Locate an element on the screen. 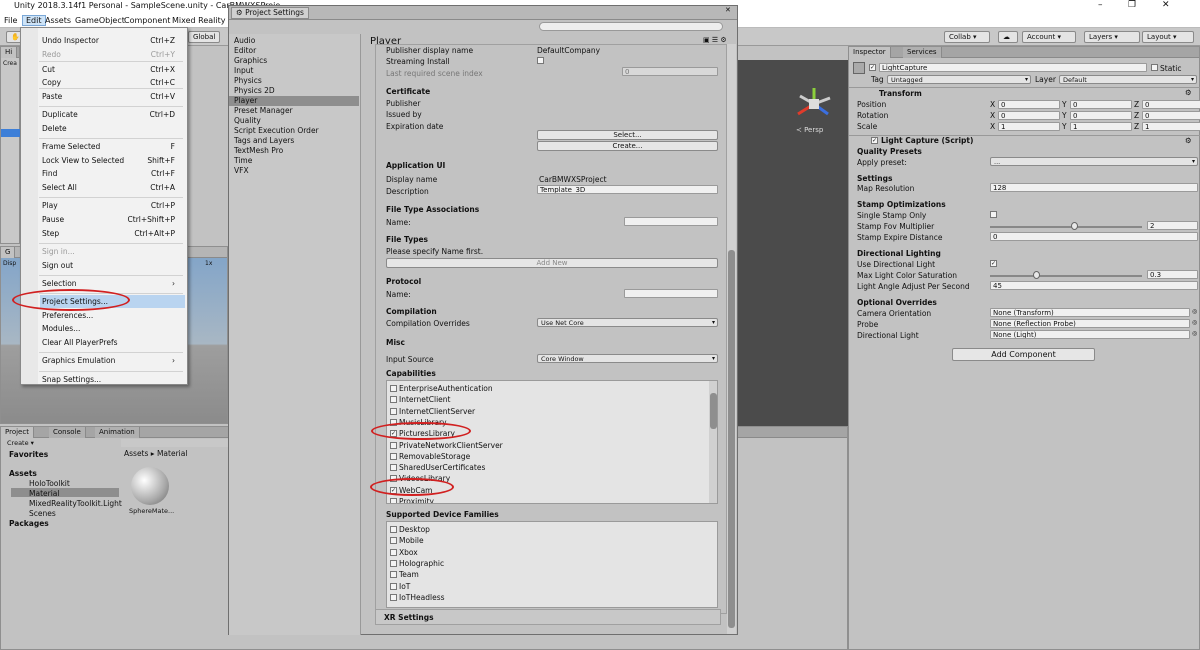 This screenshot has height=650, width=1200. object-name-field: LightCapture is located at coordinates (1013, 67).